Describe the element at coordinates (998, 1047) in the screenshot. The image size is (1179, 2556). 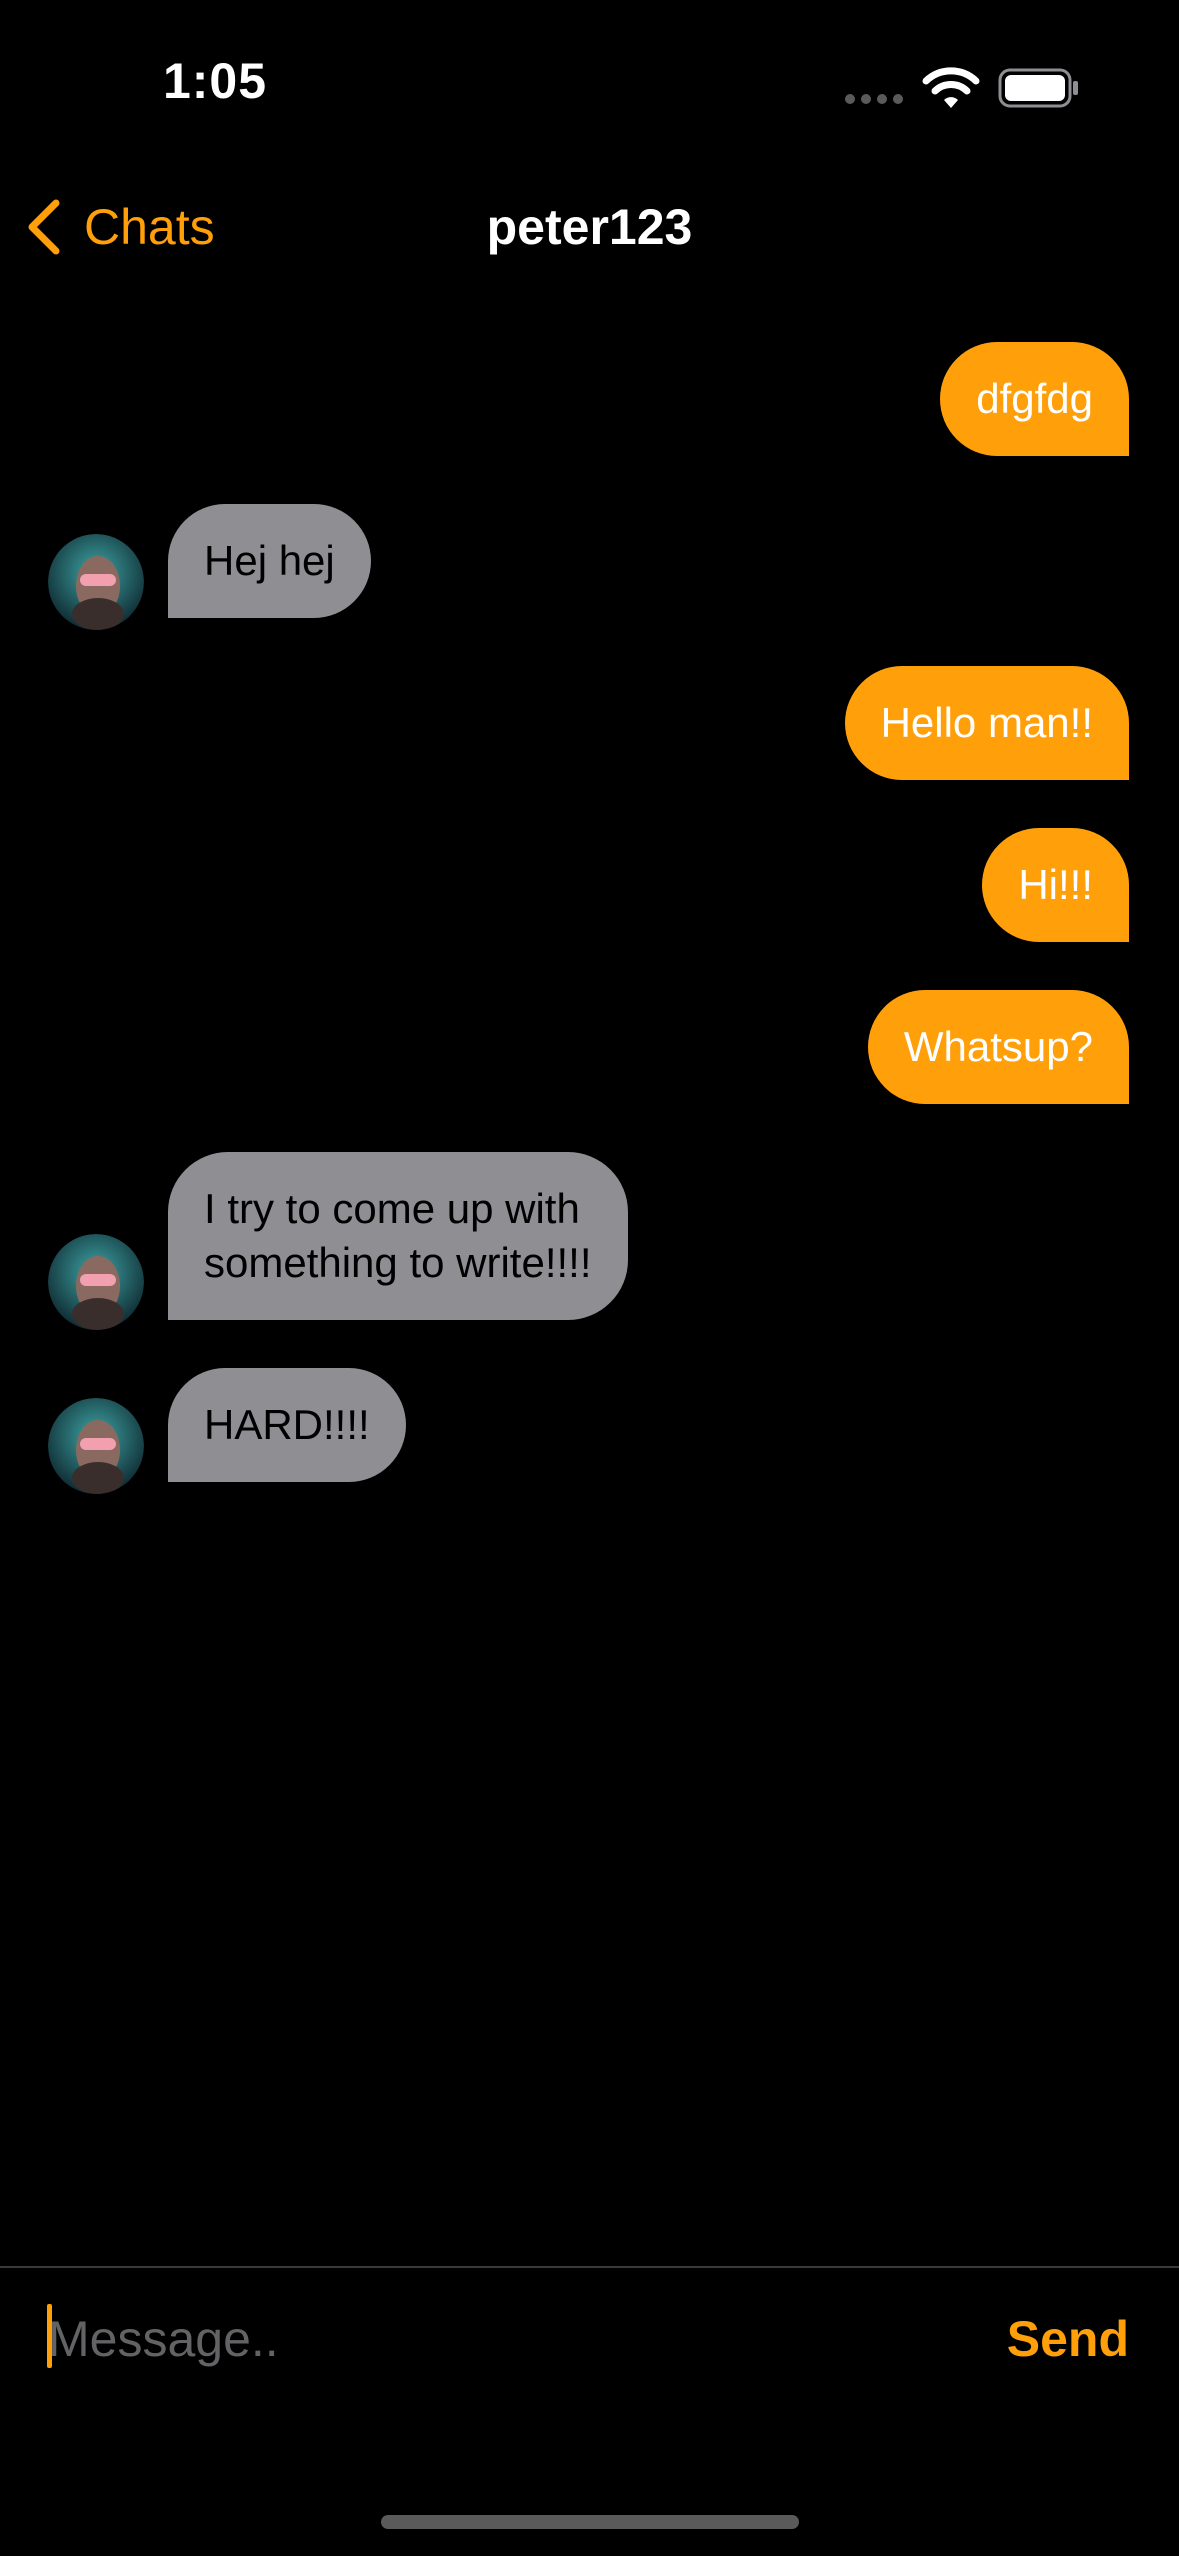
I see `sent-message-bubble: Whatsup?` at that location.